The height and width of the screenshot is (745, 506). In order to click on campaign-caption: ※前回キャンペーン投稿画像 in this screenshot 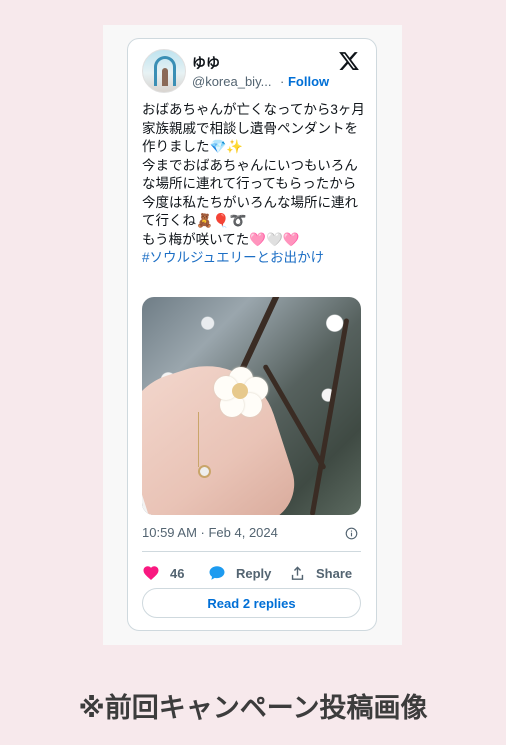, I will do `click(253, 708)`.